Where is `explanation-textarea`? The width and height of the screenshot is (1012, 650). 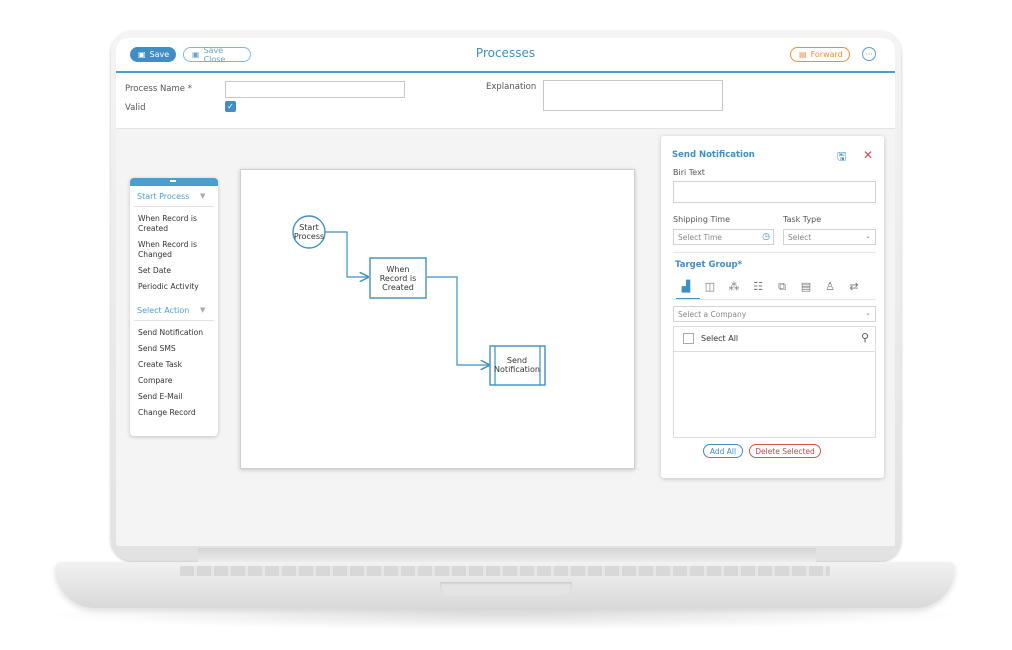
explanation-textarea is located at coordinates (633, 95).